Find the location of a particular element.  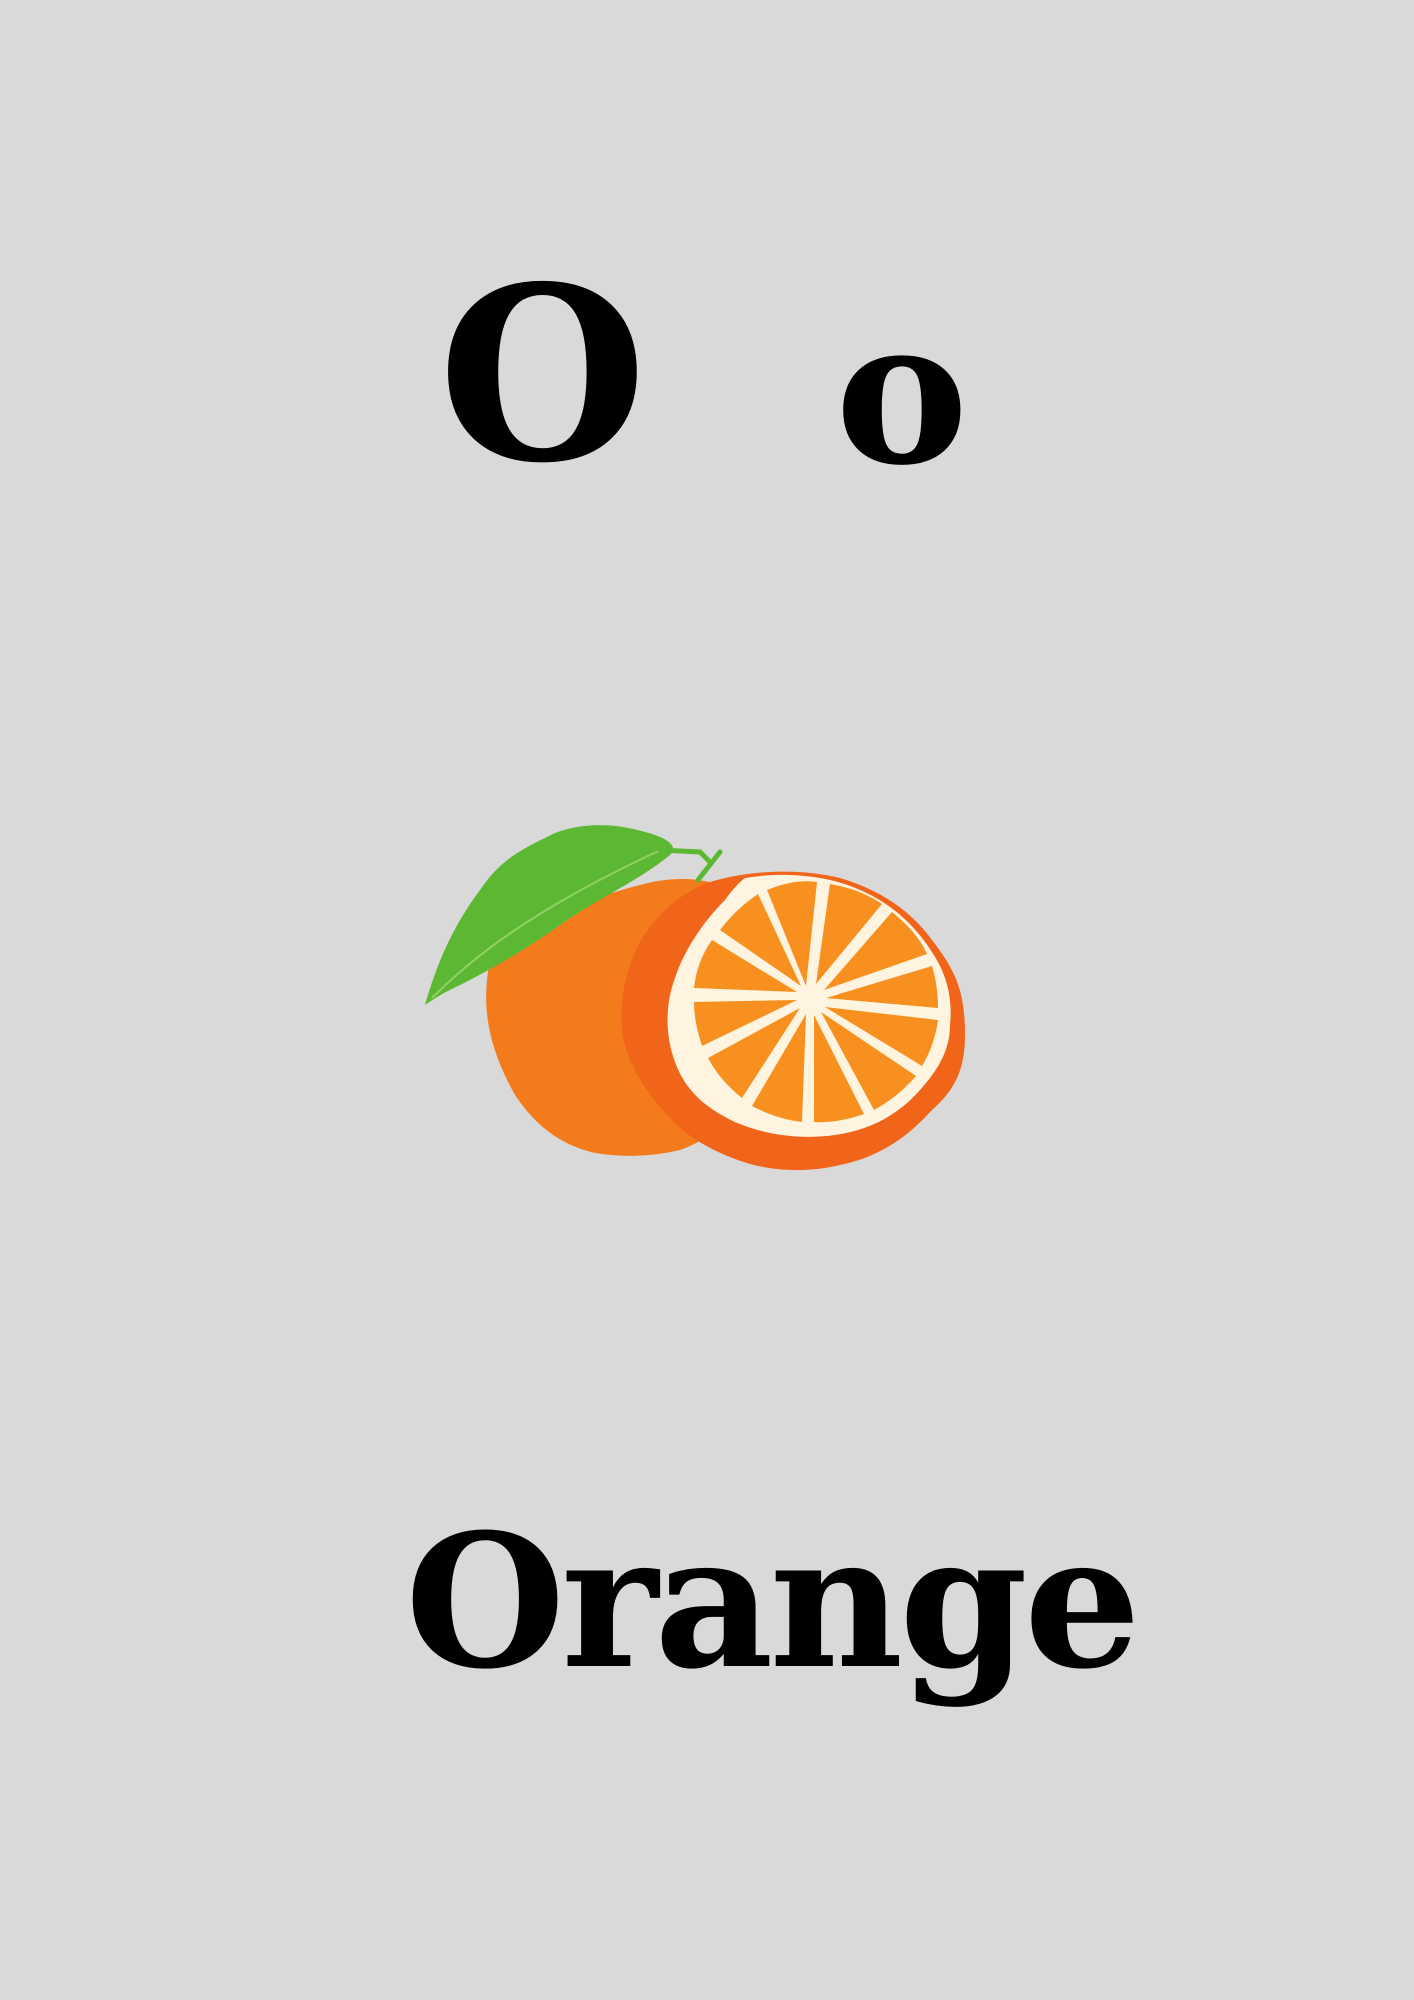

uppercase-letter: O is located at coordinates (543, 375).